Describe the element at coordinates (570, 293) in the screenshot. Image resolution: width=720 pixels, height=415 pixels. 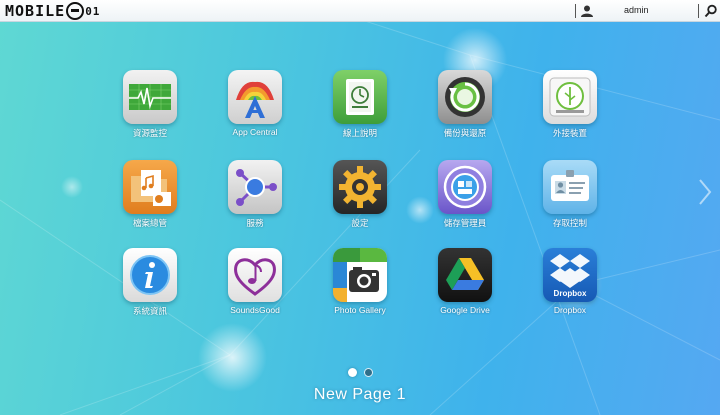
I see `dropbox-tile-text: Dropbox` at that location.